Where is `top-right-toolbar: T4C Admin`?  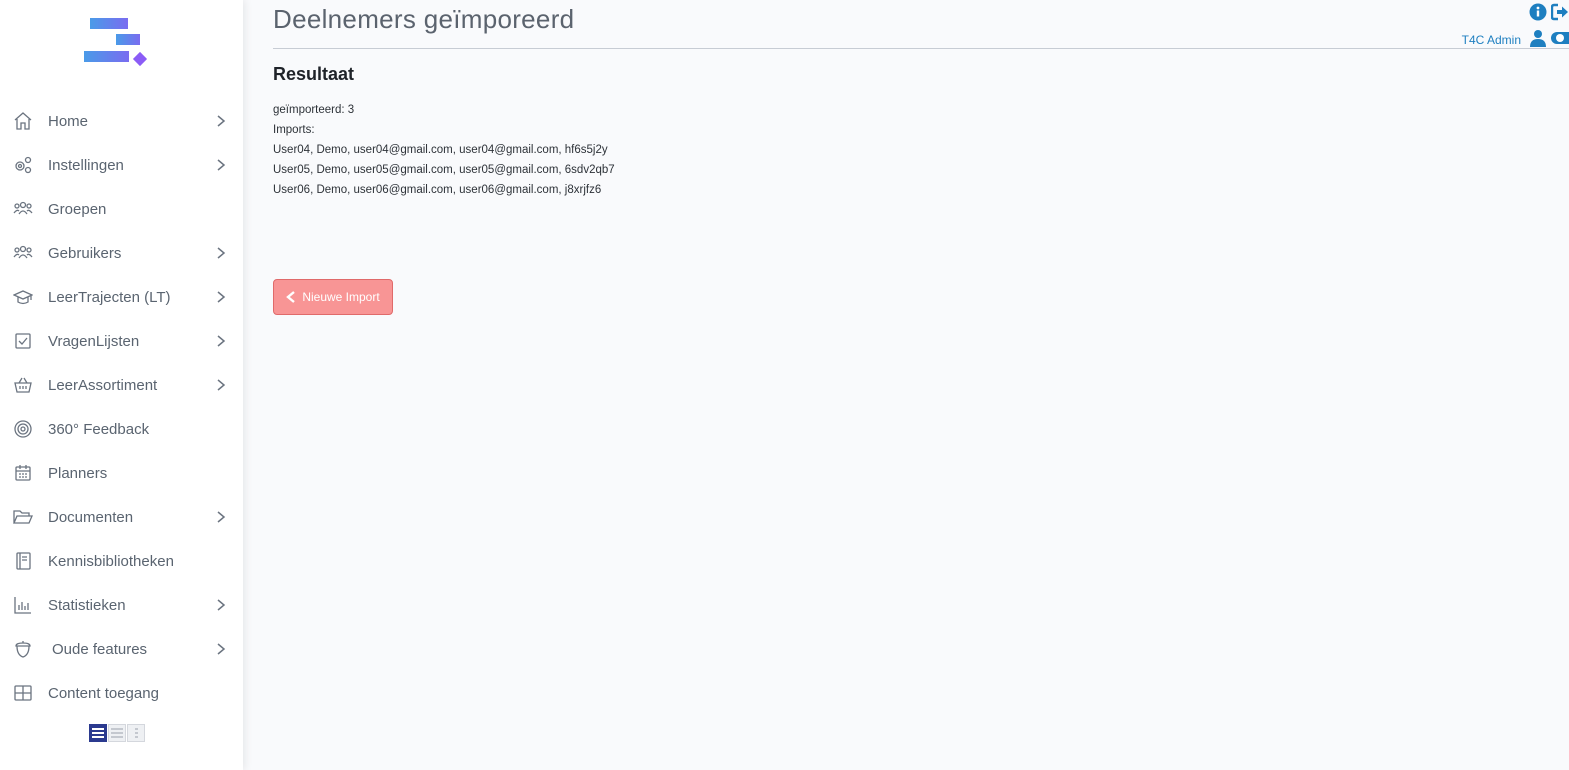
top-right-toolbar: T4C Admin is located at coordinates (1509, 26).